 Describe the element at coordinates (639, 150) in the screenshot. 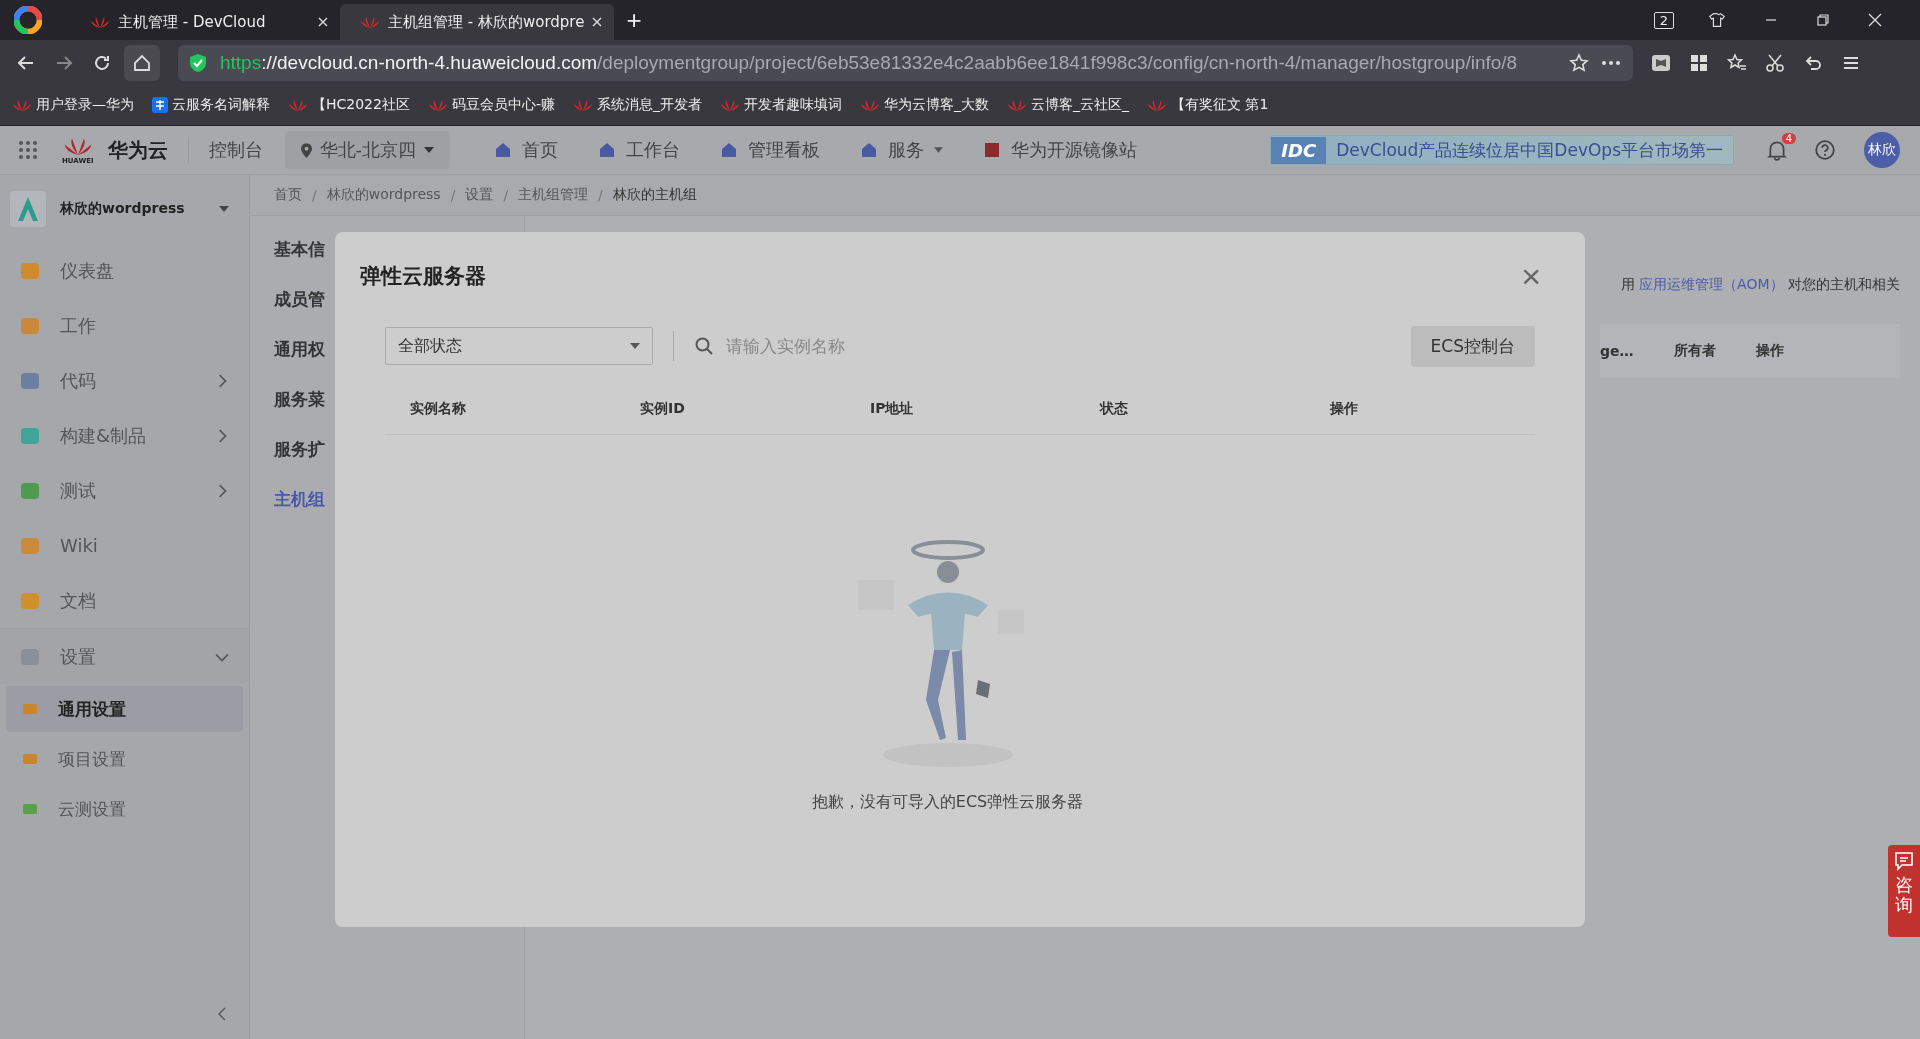

I see `nav-link: 工作台` at that location.